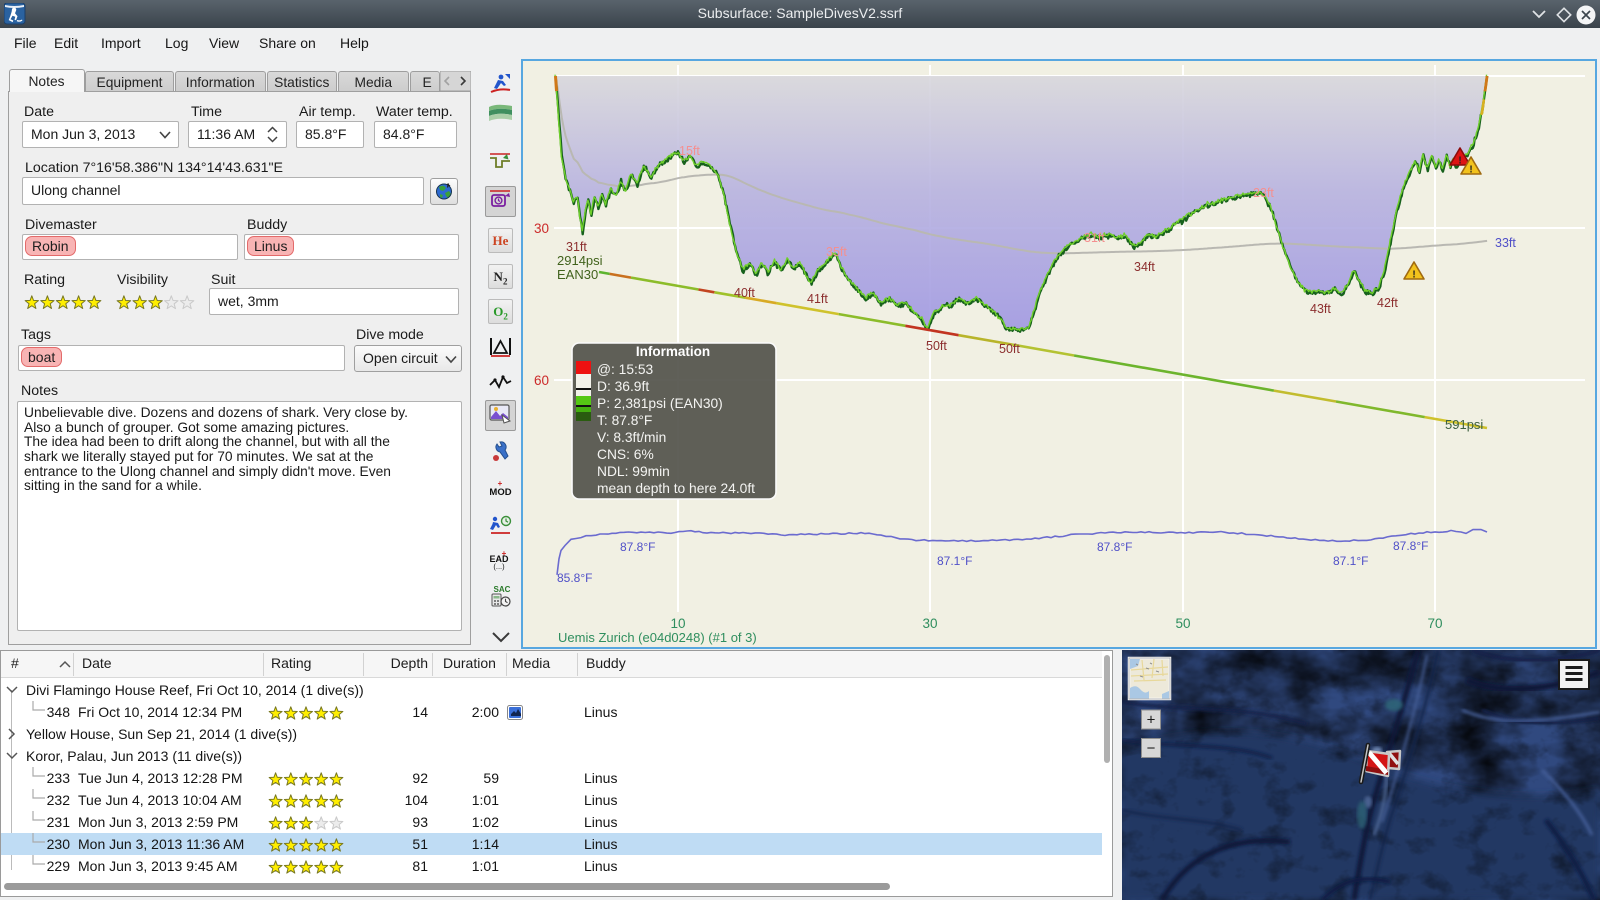 The height and width of the screenshot is (900, 1600). What do you see at coordinates (633, 471) in the screenshot?
I see `svg-text: NDL: 99min` at bounding box center [633, 471].